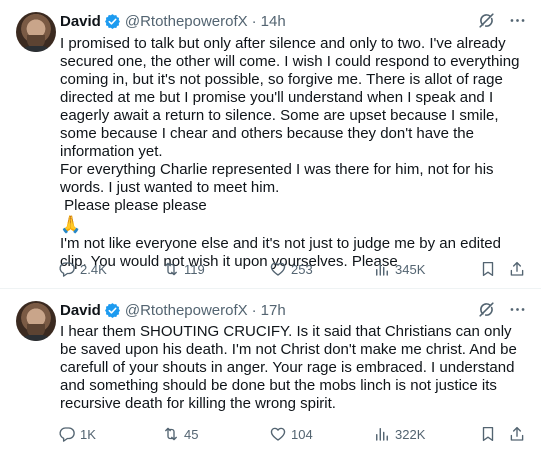 Image resolution: width=541 pixels, height=457 pixels. Describe the element at coordinates (180, 434) in the screenshot. I see `repost-button: 45` at that location.